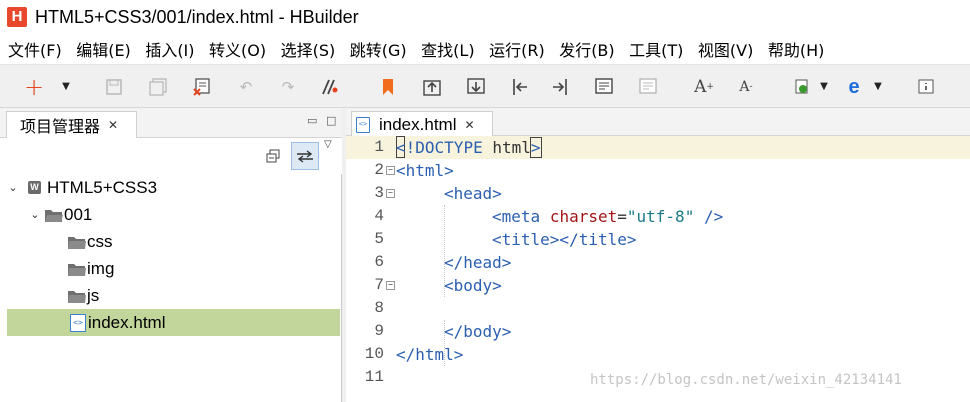  What do you see at coordinates (312, 120) in the screenshot?
I see `minimize-icon: ▭` at bounding box center [312, 120].